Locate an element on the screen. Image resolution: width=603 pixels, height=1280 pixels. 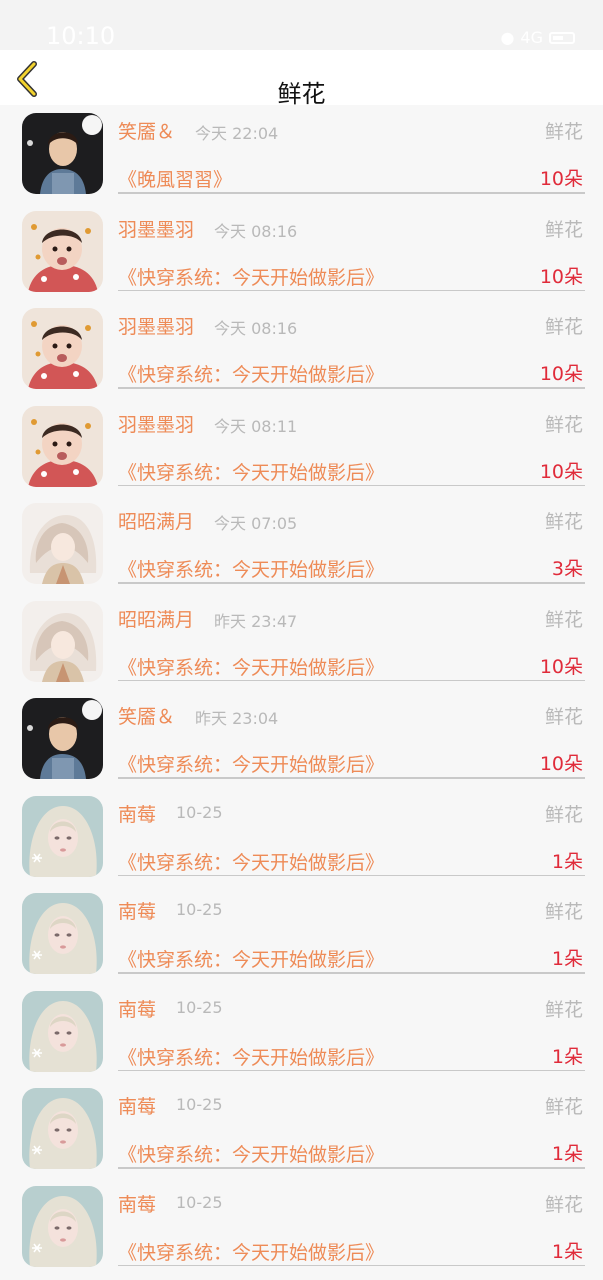
book-title-link: 《晚風習習》 is located at coordinates (175, 178).